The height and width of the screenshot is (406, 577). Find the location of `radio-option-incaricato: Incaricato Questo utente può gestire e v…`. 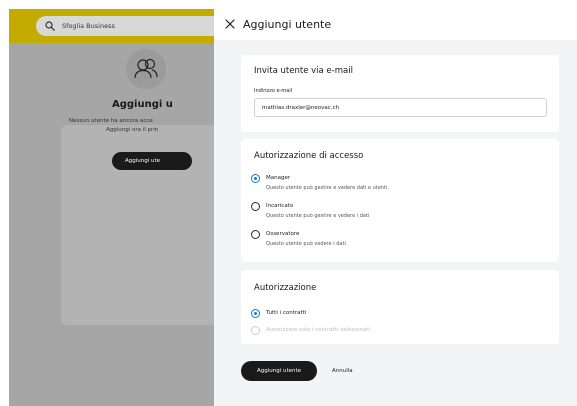

radio-option-incaricato: Incaricato Questo utente può gestire e v… is located at coordinates (310, 210).